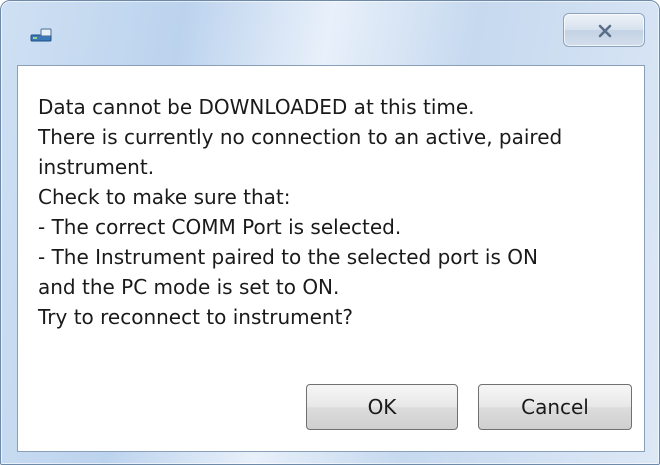 The width and height of the screenshot is (660, 465). I want to click on app-icon, so click(42, 35).